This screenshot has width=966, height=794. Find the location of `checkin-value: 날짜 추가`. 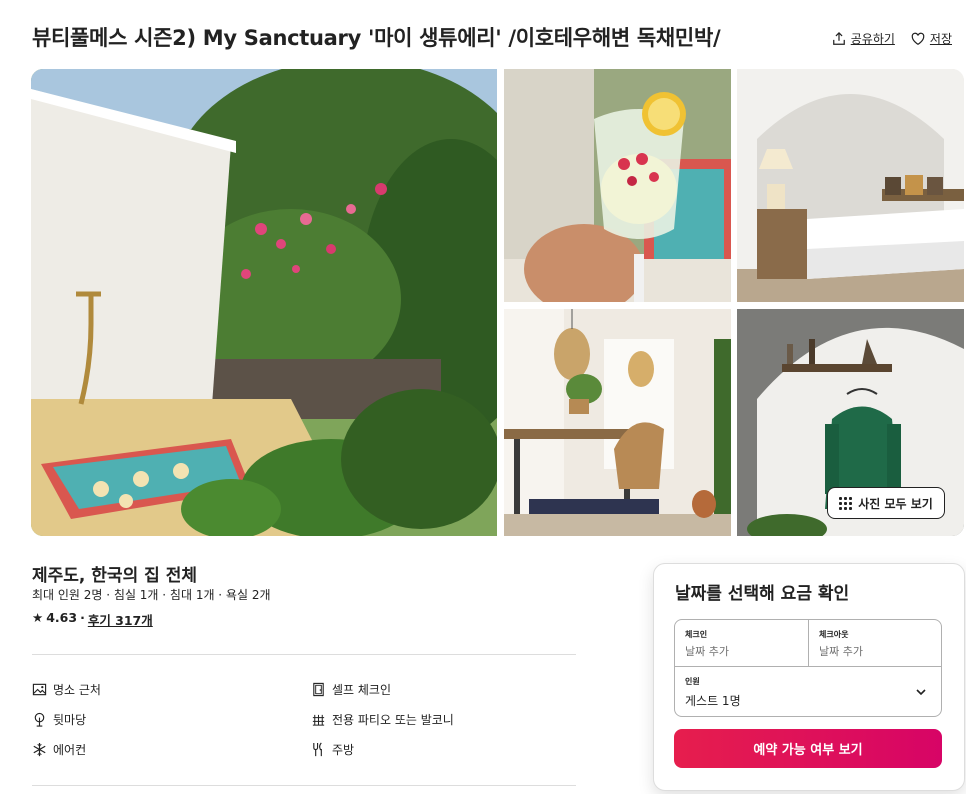

checkin-value: 날짜 추가 is located at coordinates (707, 651).